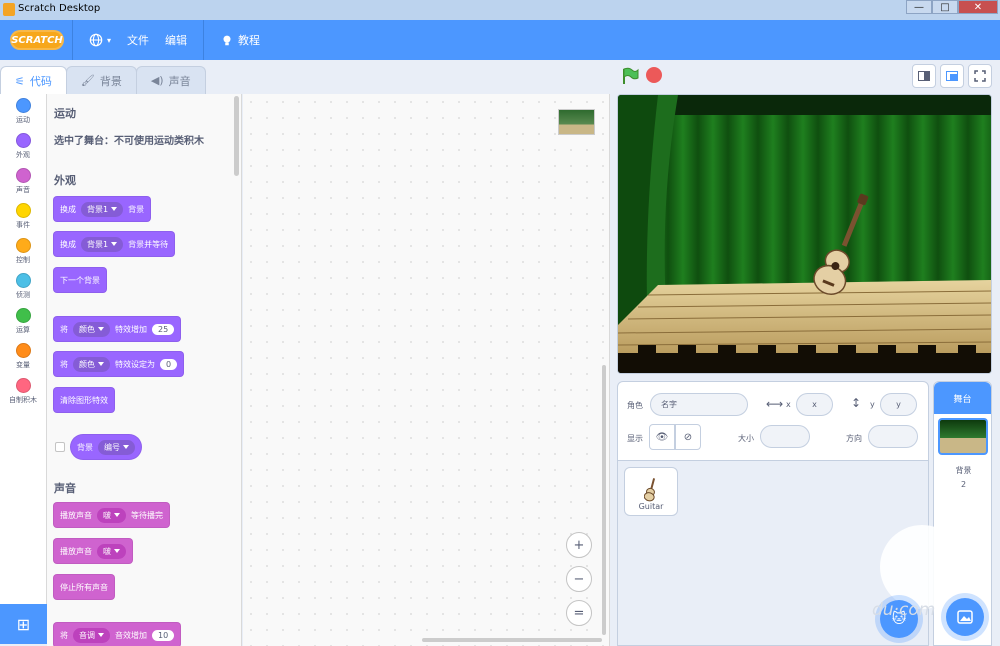 The width and height of the screenshot is (1000, 646). I want to click on dropdown-value: 背景1, so click(98, 209).